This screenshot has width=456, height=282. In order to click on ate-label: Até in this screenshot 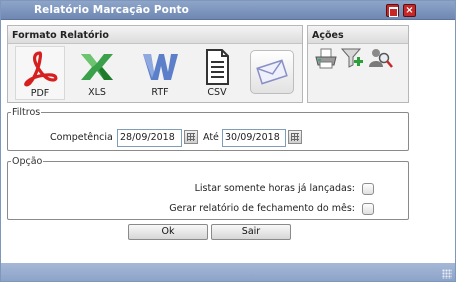, I will do `click(211, 137)`.